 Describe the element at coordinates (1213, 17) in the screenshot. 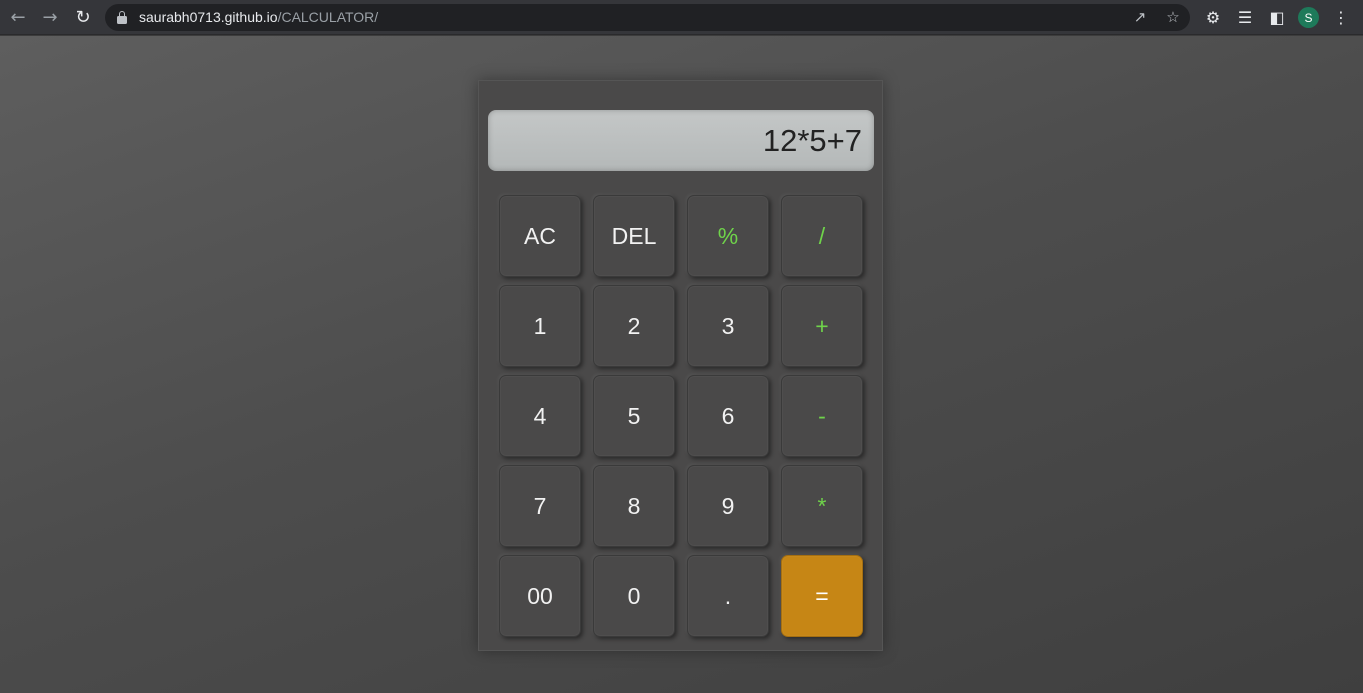

I see `extensions-puzzle-icon: ⚙` at that location.